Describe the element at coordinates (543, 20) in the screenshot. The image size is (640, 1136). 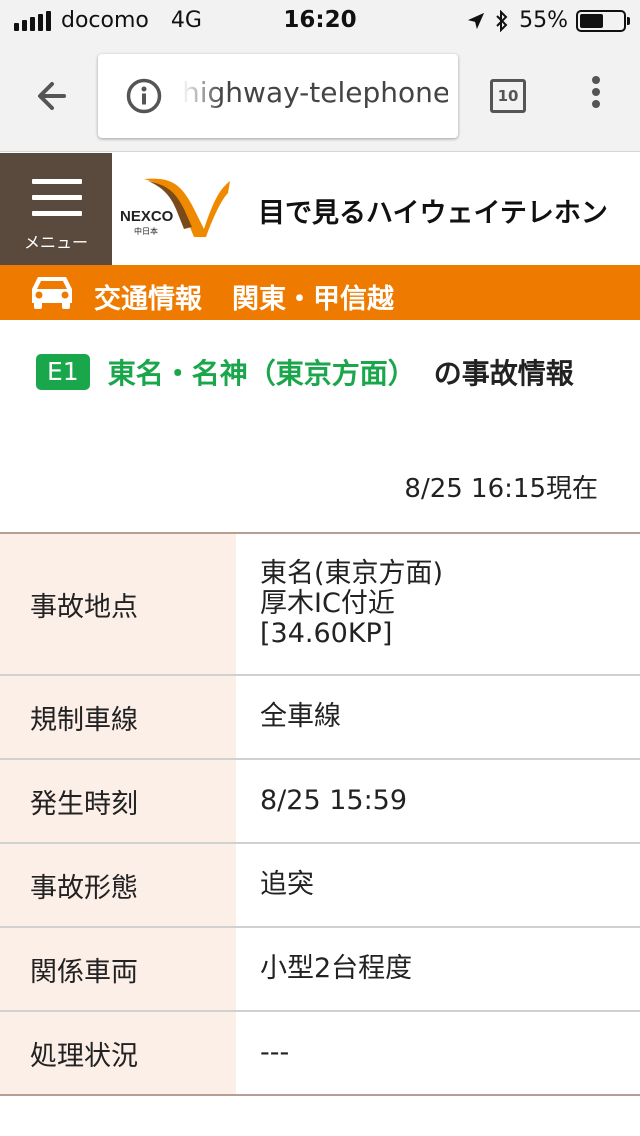
I see `battery-percent: 55%` at that location.